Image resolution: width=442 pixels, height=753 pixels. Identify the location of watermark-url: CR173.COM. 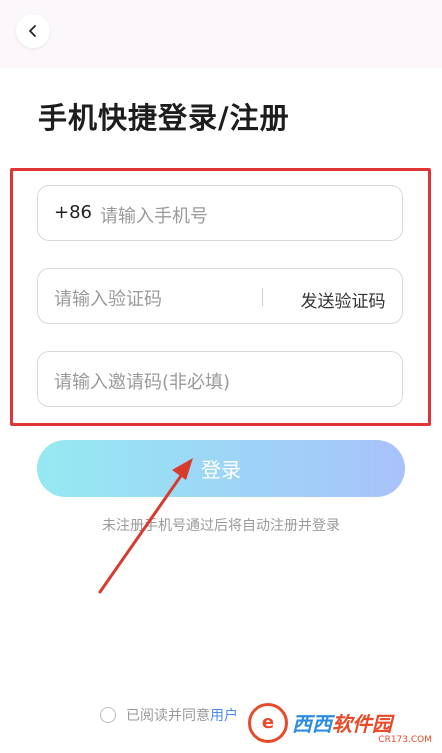
(405, 740).